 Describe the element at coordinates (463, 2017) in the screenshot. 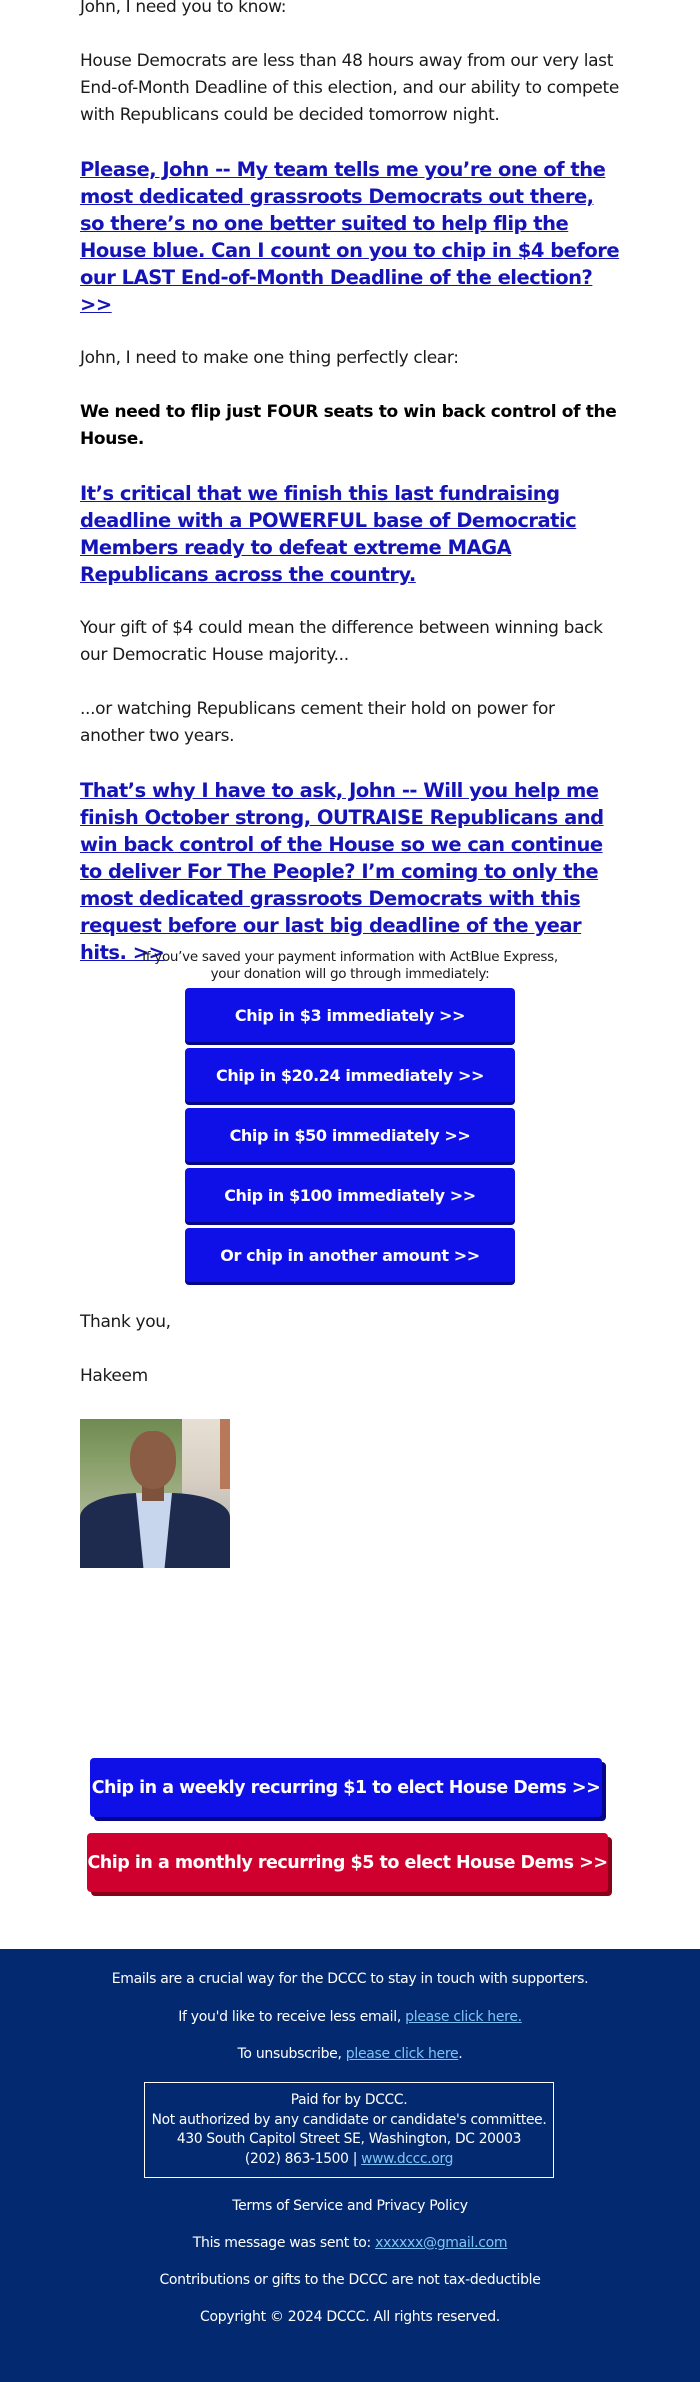

I see `less-email-link: please click here.` at that location.